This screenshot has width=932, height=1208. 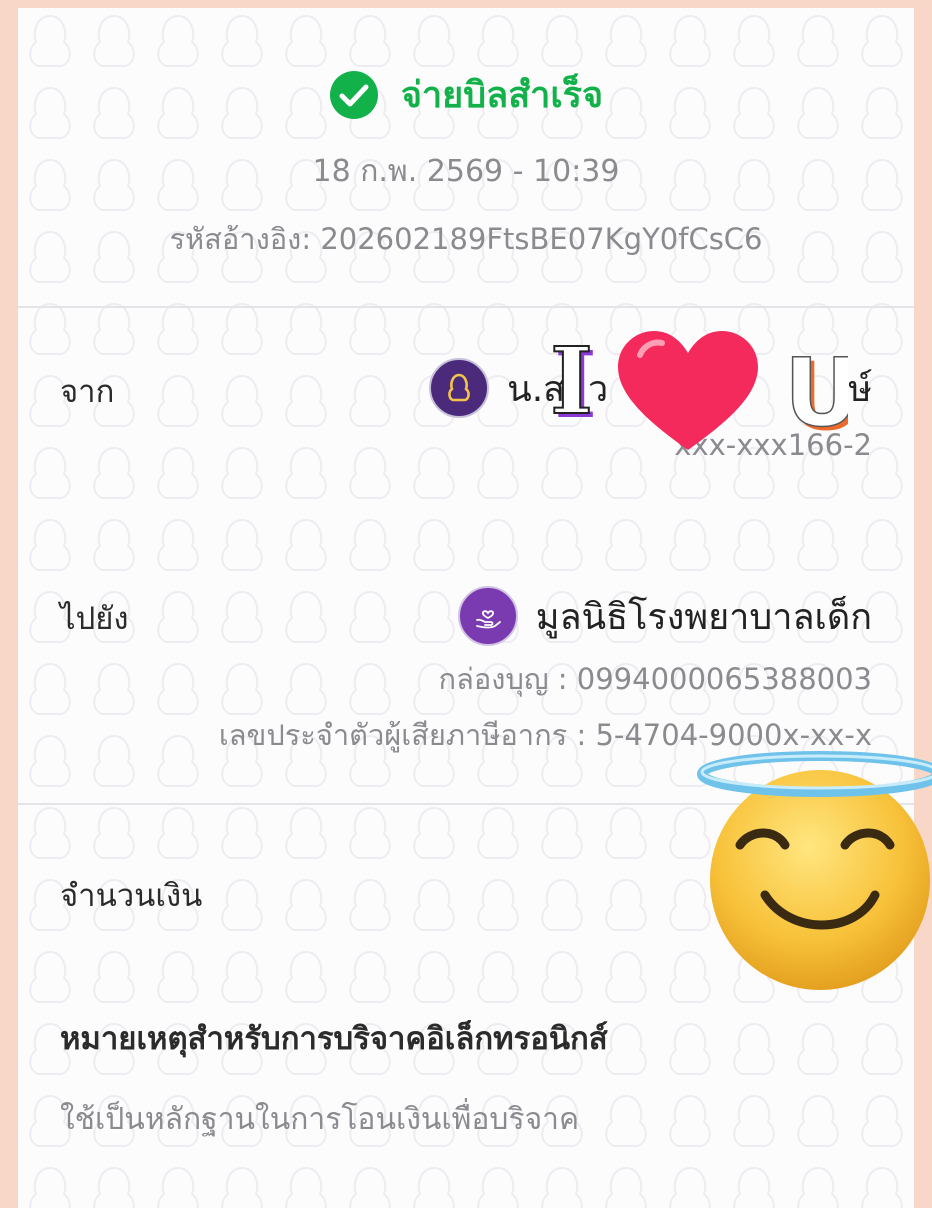 What do you see at coordinates (334, 1039) in the screenshot?
I see `note-title: หมายเหตุสำหรับการบริจาคอิเล็กทรอนิกส์` at bounding box center [334, 1039].